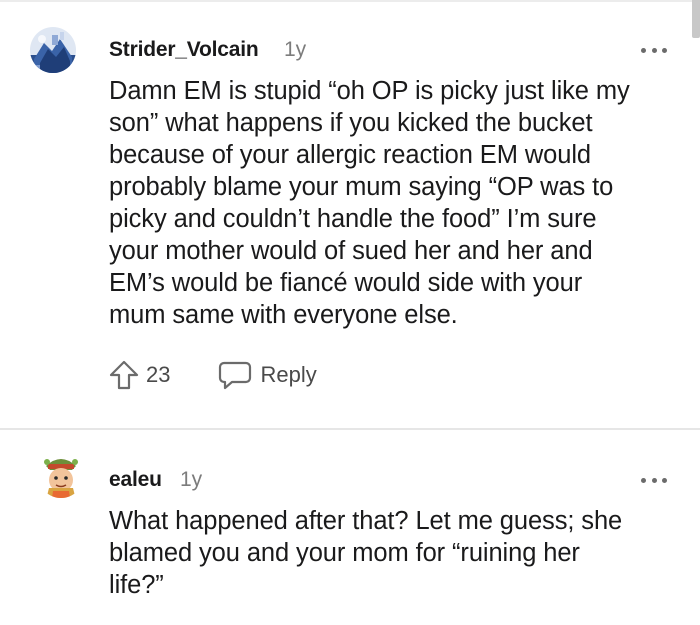 The image size is (700, 625). What do you see at coordinates (235, 375) in the screenshot?
I see `speech-bubble-icon` at bounding box center [235, 375].